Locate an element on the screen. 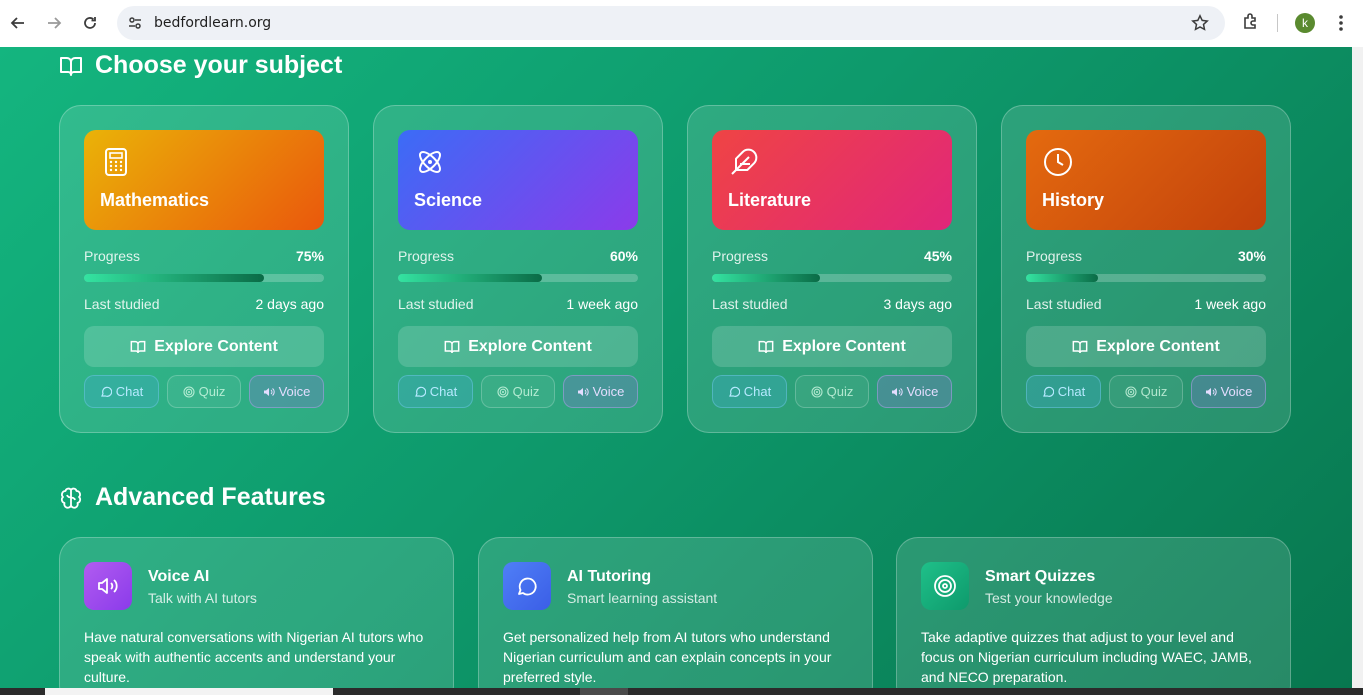 The height and width of the screenshot is (695, 1363). subject-title: Literature is located at coordinates (770, 200).